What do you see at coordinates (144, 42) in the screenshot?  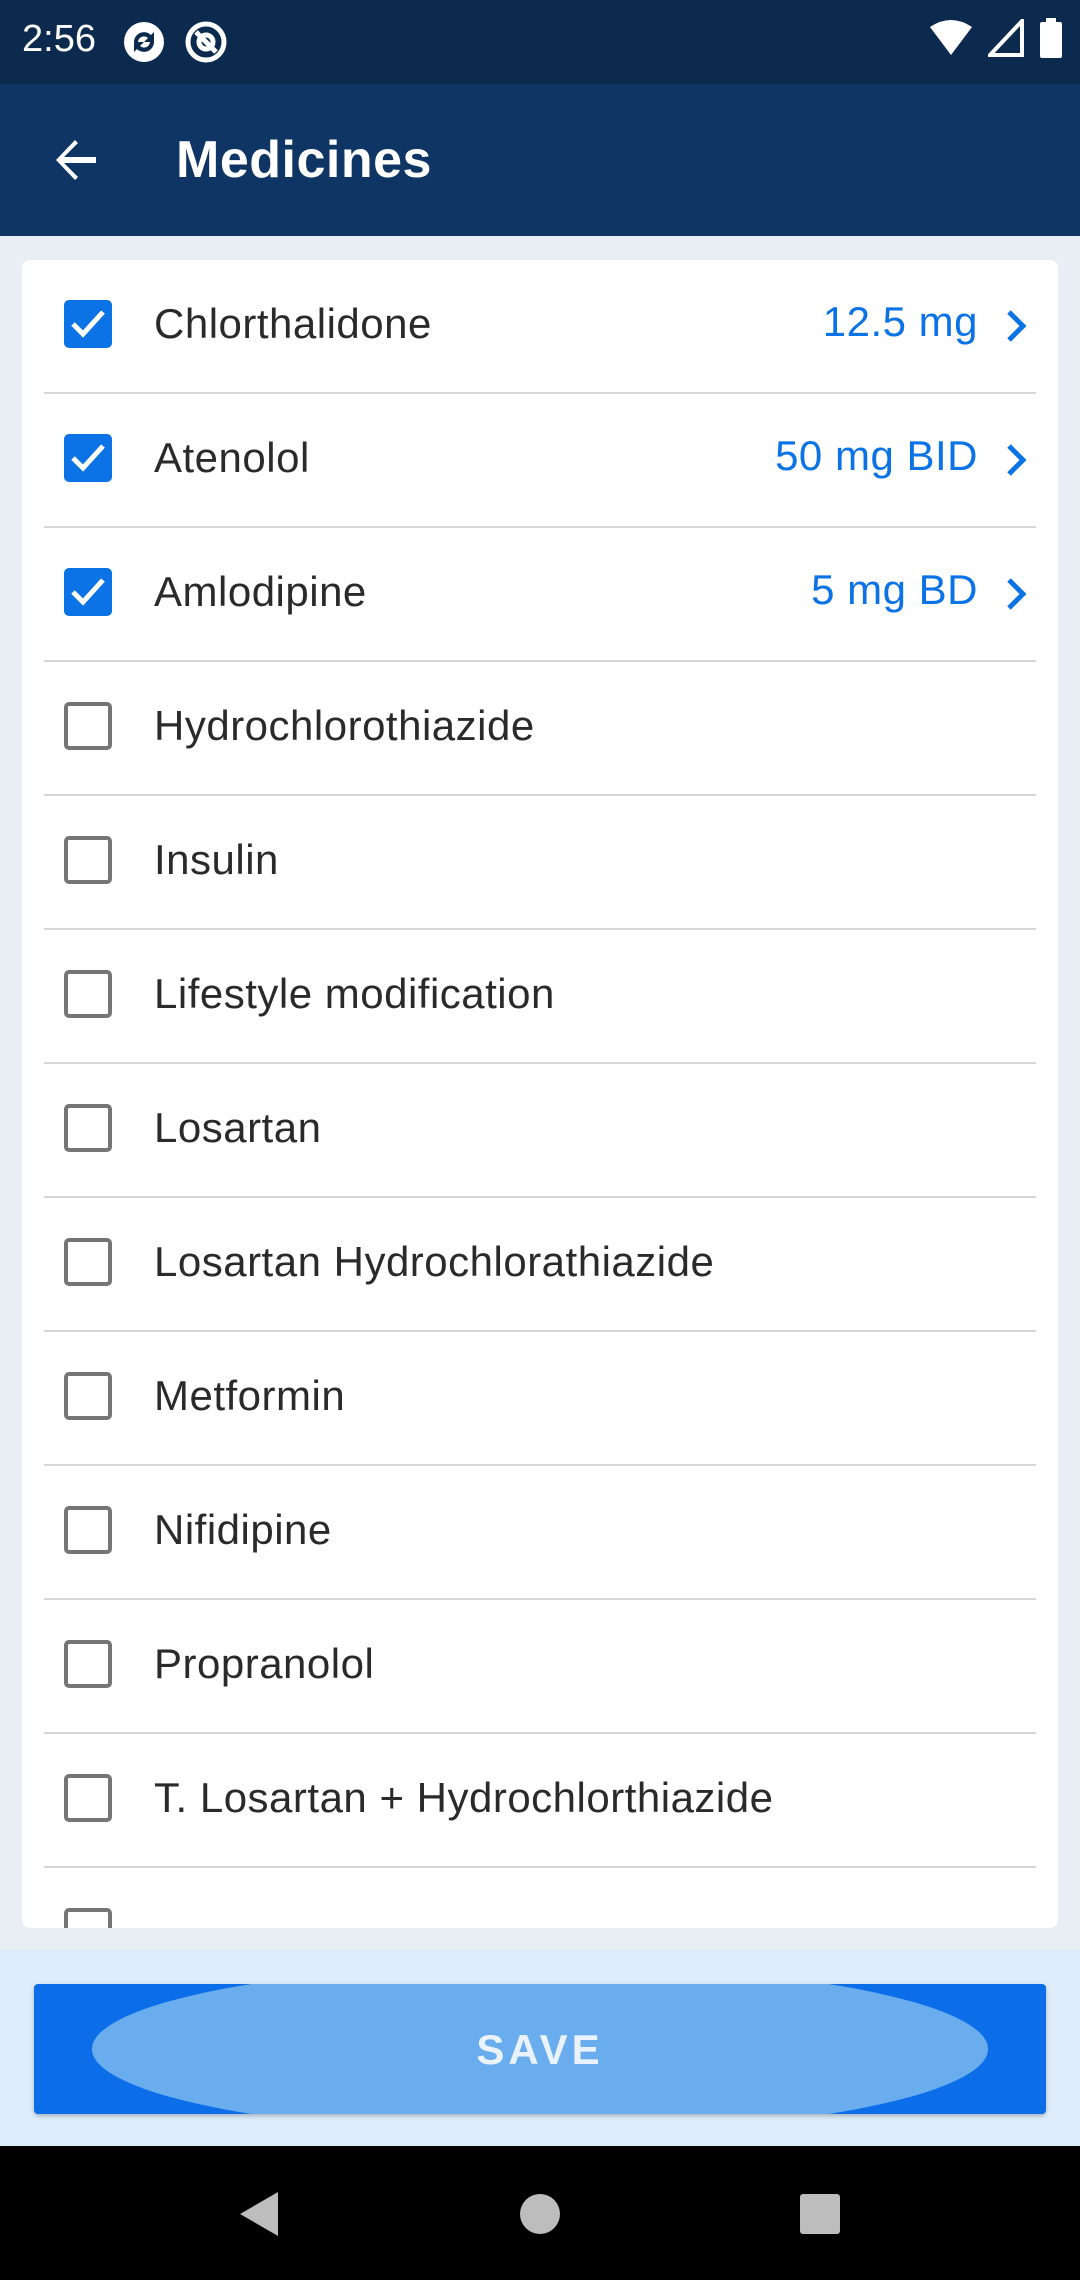 I see `sync-icon` at bounding box center [144, 42].